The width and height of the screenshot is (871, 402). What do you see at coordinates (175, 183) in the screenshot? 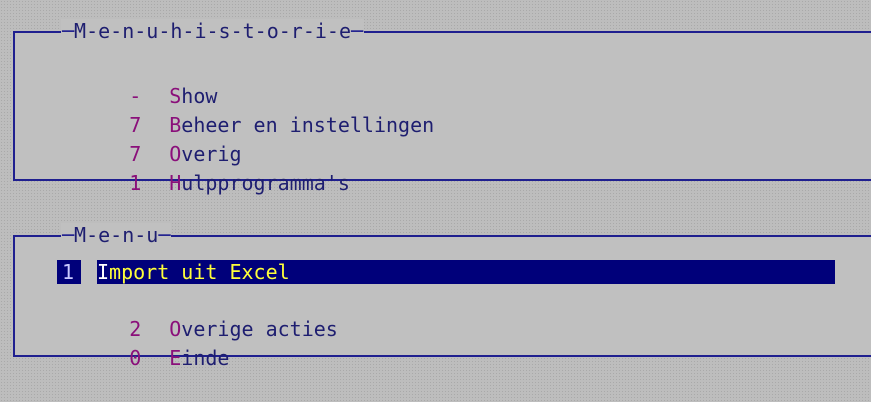
I see `history-item-hotkey: H` at bounding box center [175, 183].